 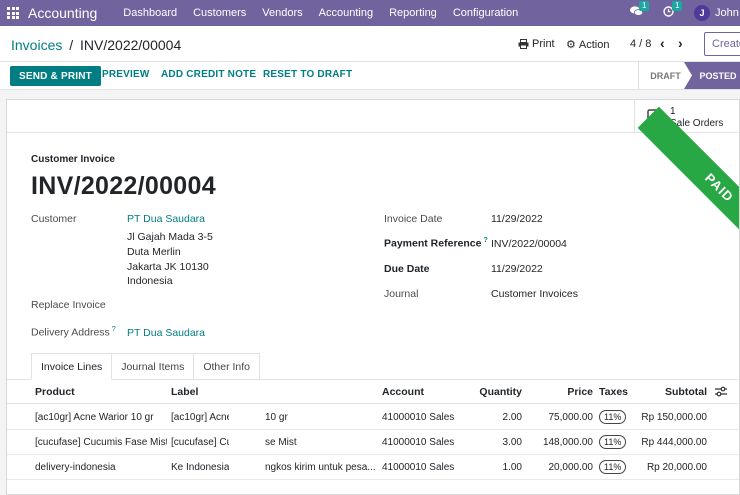 What do you see at coordinates (75, 467) in the screenshot?
I see `row-product: delivery-indonesia` at bounding box center [75, 467].